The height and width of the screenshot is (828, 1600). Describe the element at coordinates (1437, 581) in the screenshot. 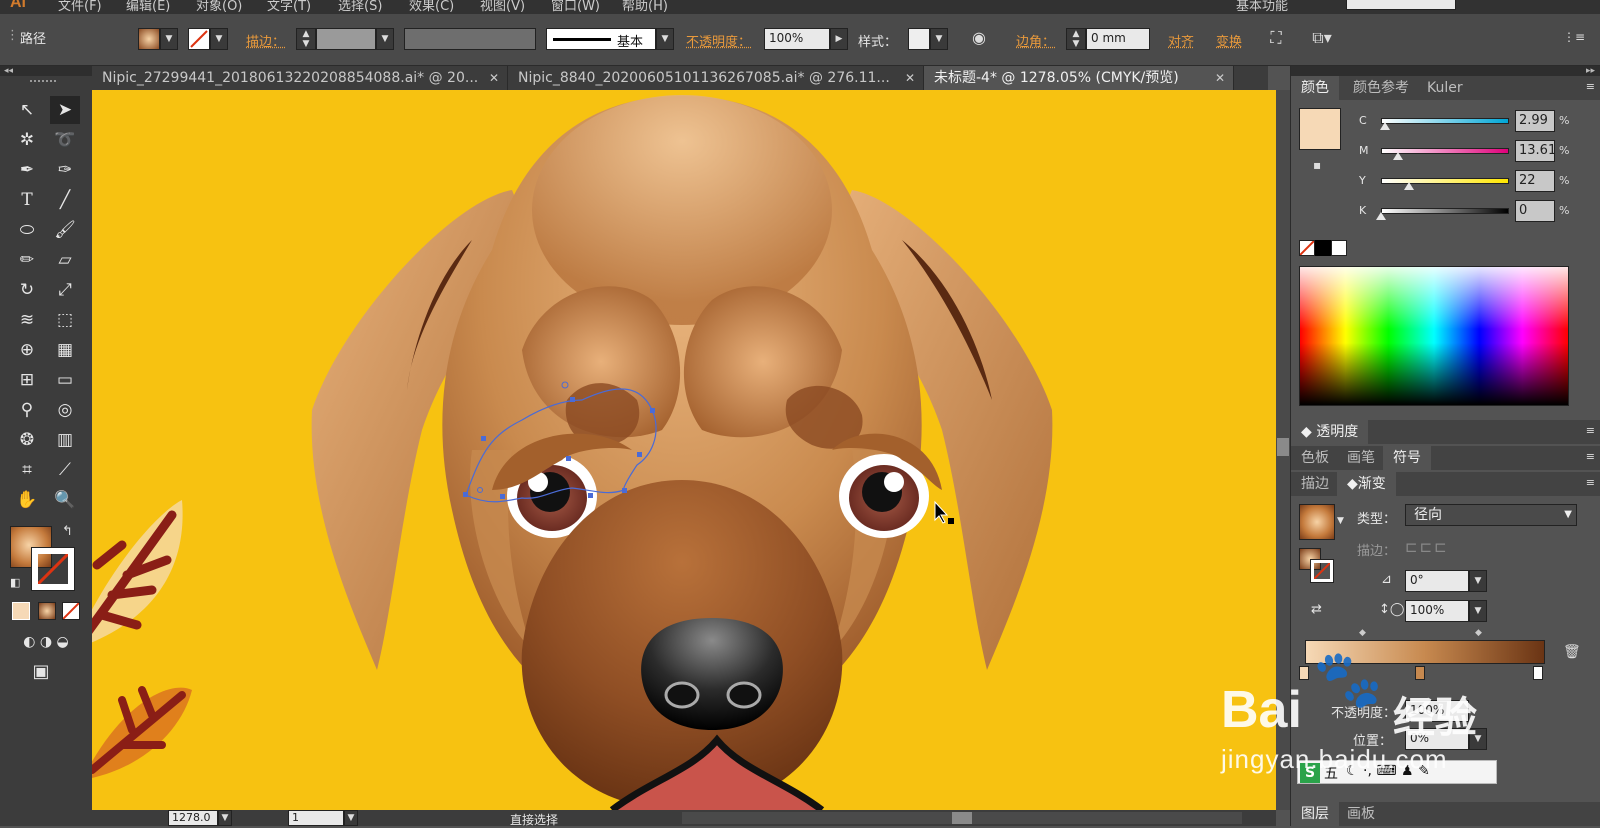

I see `gradient-angle-input: 0°` at that location.